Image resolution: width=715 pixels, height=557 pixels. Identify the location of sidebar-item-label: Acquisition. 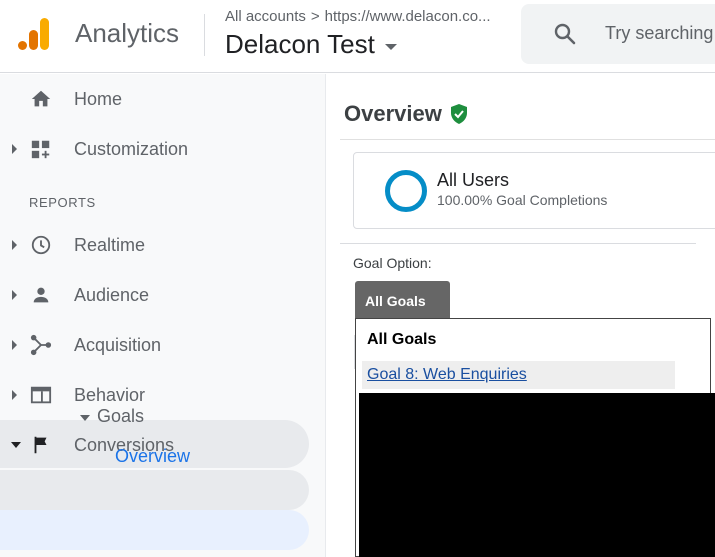
(118, 344).